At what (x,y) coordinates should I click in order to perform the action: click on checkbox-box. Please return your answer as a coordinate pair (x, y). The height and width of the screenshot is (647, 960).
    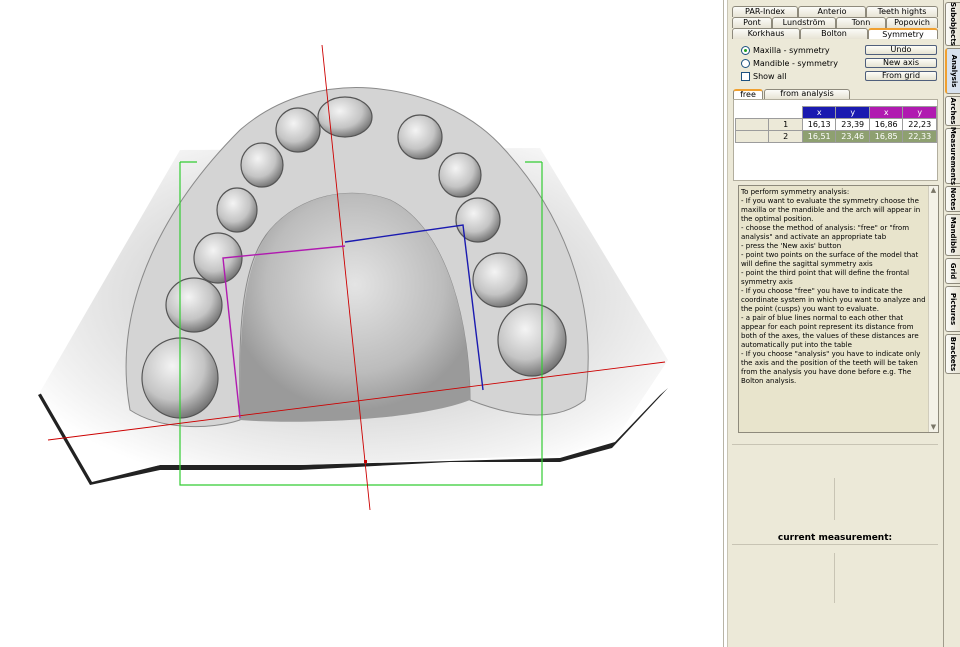
    Looking at the image, I should click on (745, 76).